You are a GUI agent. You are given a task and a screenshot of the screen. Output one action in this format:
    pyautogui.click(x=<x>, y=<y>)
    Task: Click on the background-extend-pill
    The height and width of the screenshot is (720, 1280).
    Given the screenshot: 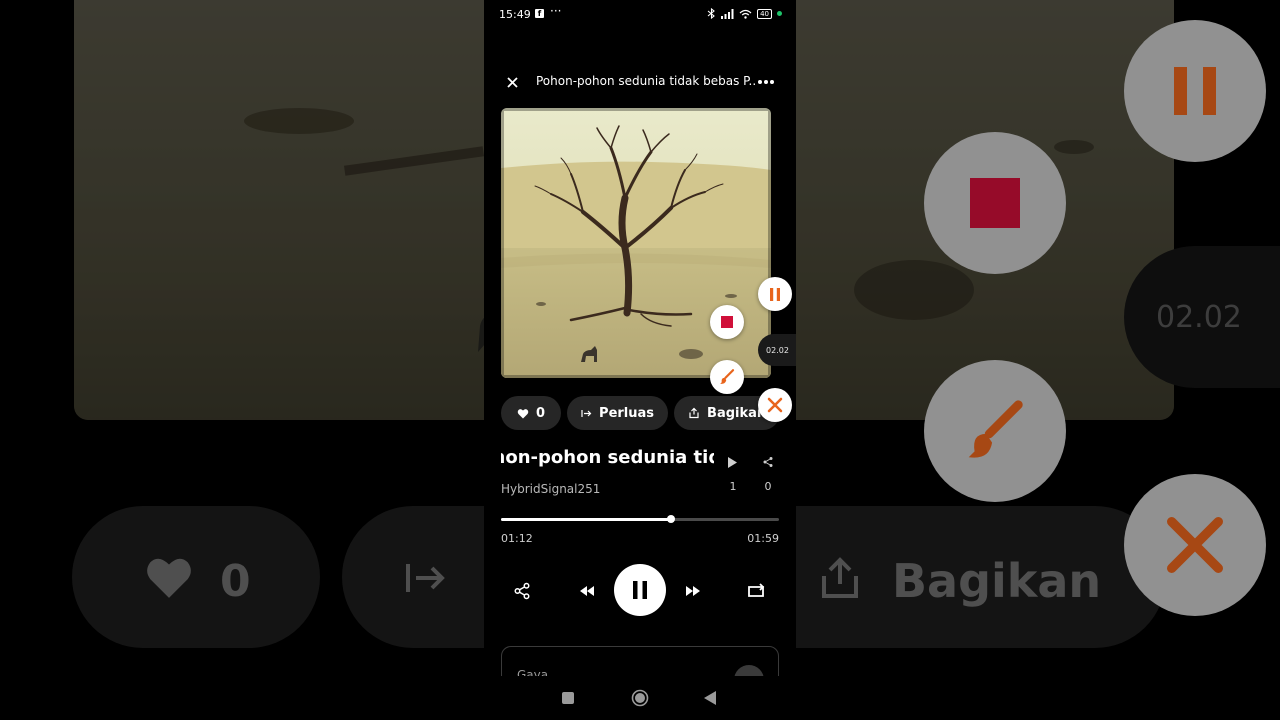 What is the action you would take?
    pyautogui.click(x=413, y=577)
    